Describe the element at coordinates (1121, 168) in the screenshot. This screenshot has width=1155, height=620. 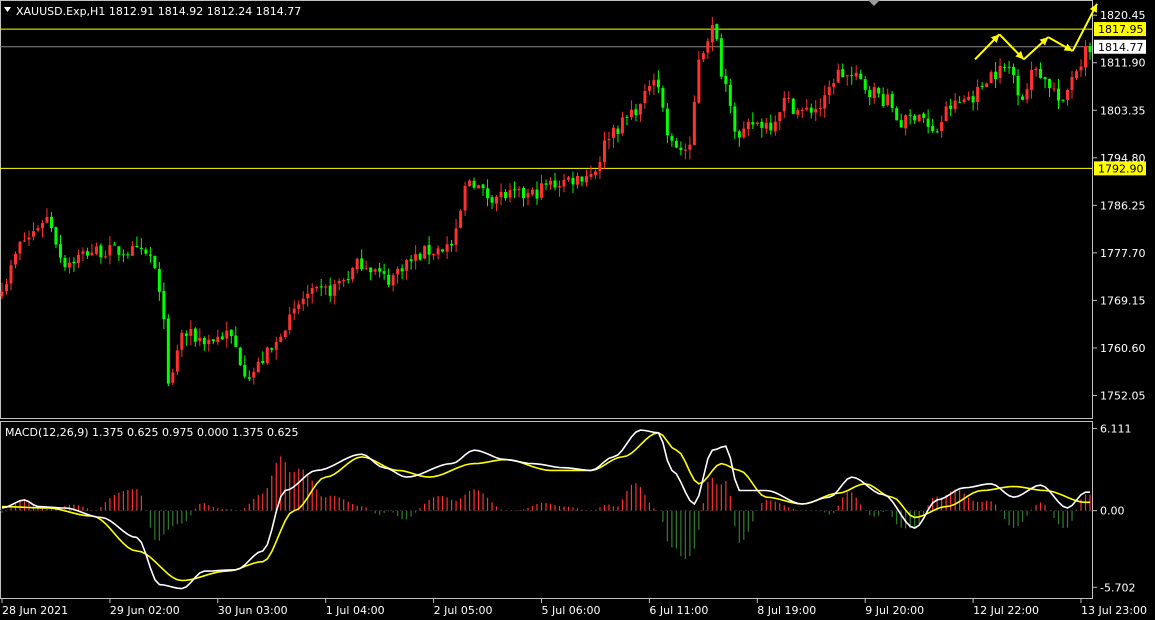
I see `level-price-tag-label: 1792.90` at that location.